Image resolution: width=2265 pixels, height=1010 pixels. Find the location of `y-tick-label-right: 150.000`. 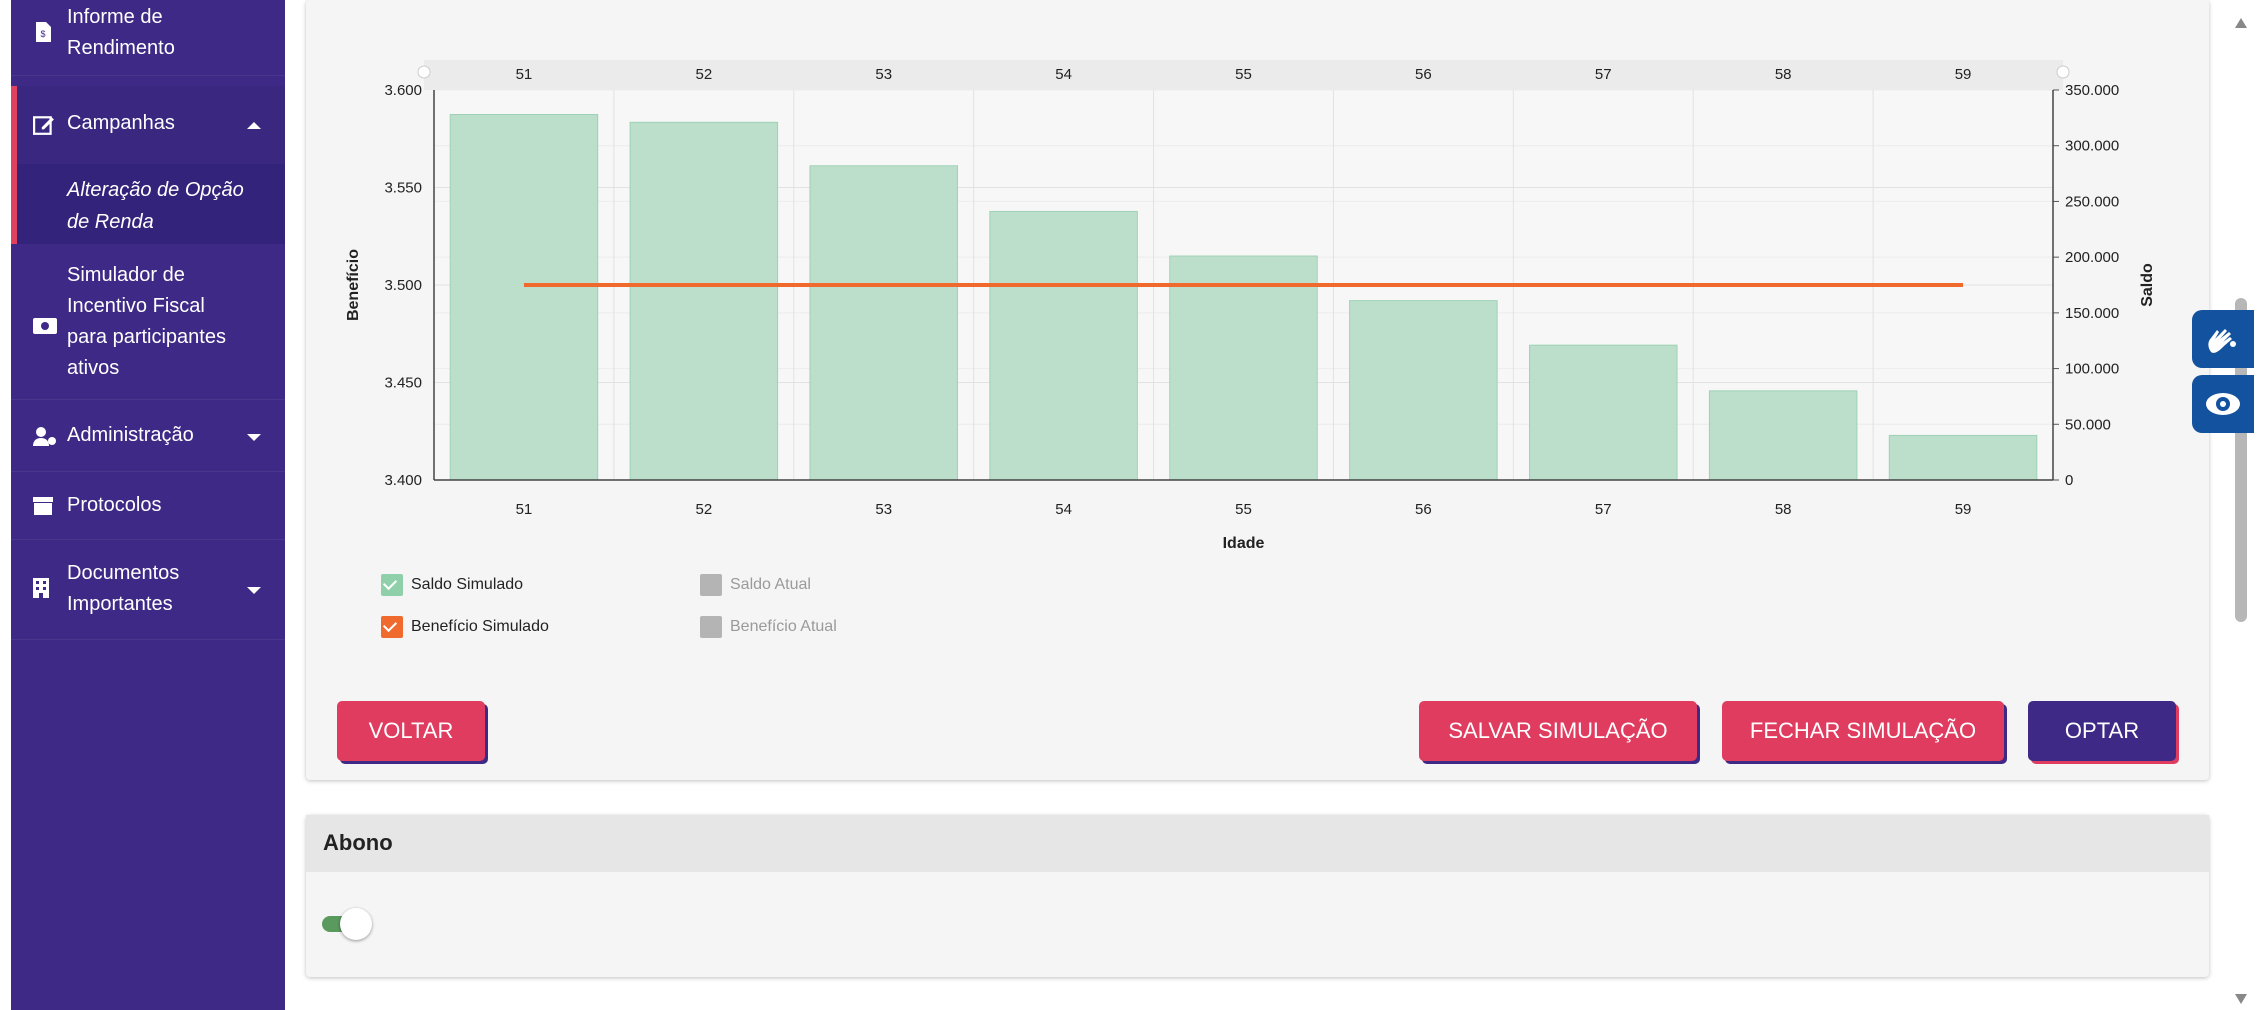

y-tick-label-right: 150.000 is located at coordinates (2092, 313).